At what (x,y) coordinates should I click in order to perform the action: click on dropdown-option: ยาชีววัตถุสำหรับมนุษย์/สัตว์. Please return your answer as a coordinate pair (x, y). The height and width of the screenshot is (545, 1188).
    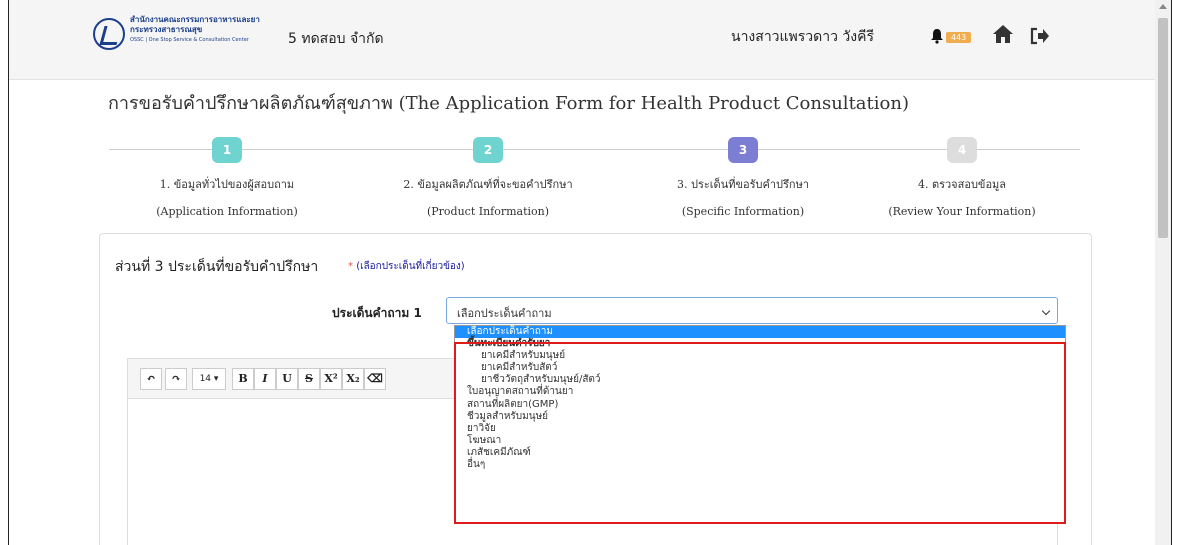
    Looking at the image, I should click on (760, 380).